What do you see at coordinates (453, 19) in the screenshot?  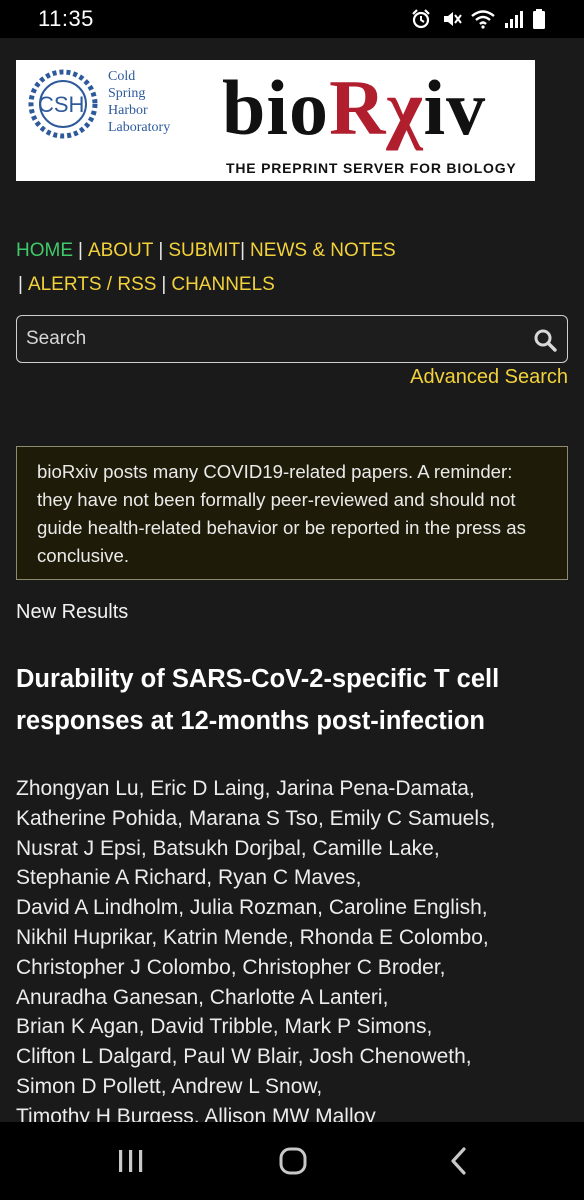 I see `mute-icon` at bounding box center [453, 19].